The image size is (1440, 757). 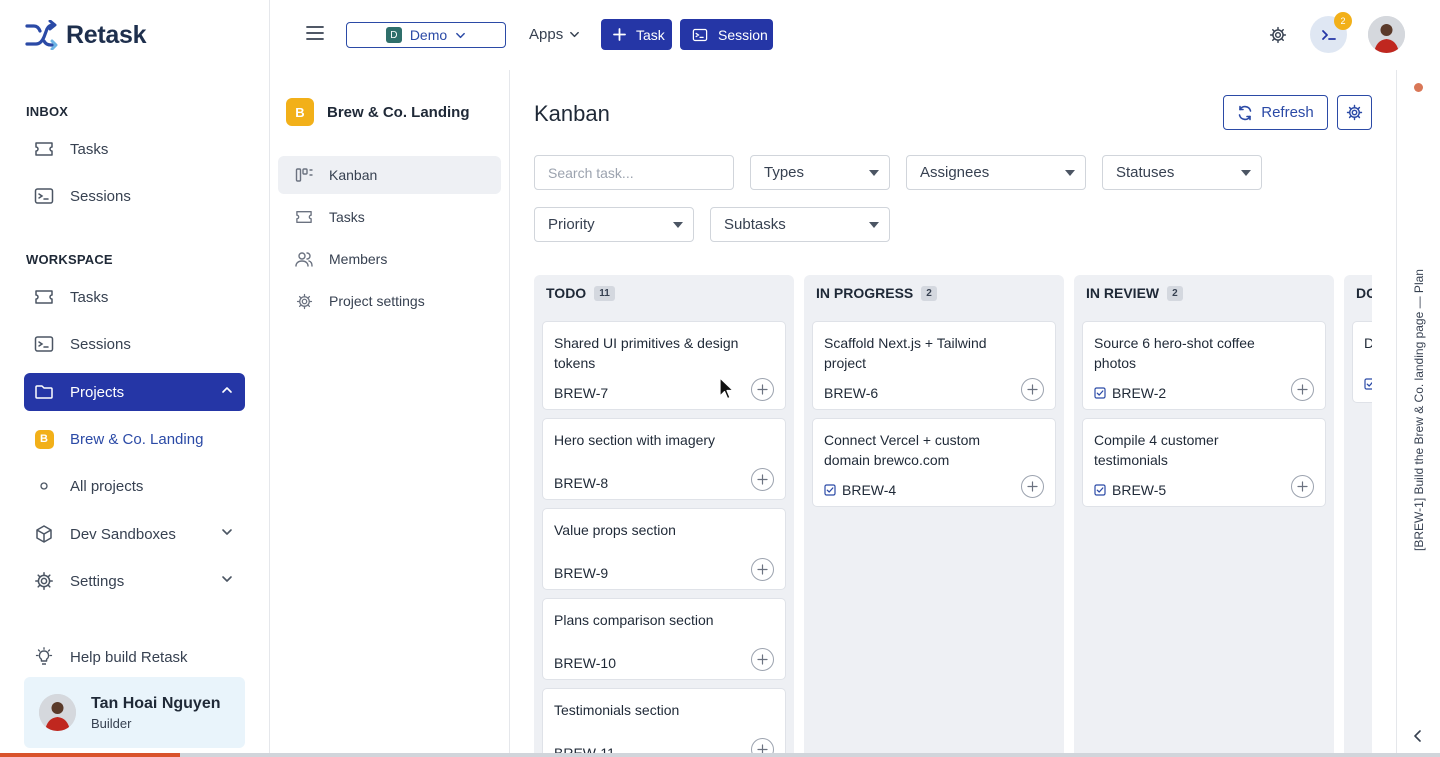 I want to click on task-card-key: BREW-8, so click(x=581, y=483).